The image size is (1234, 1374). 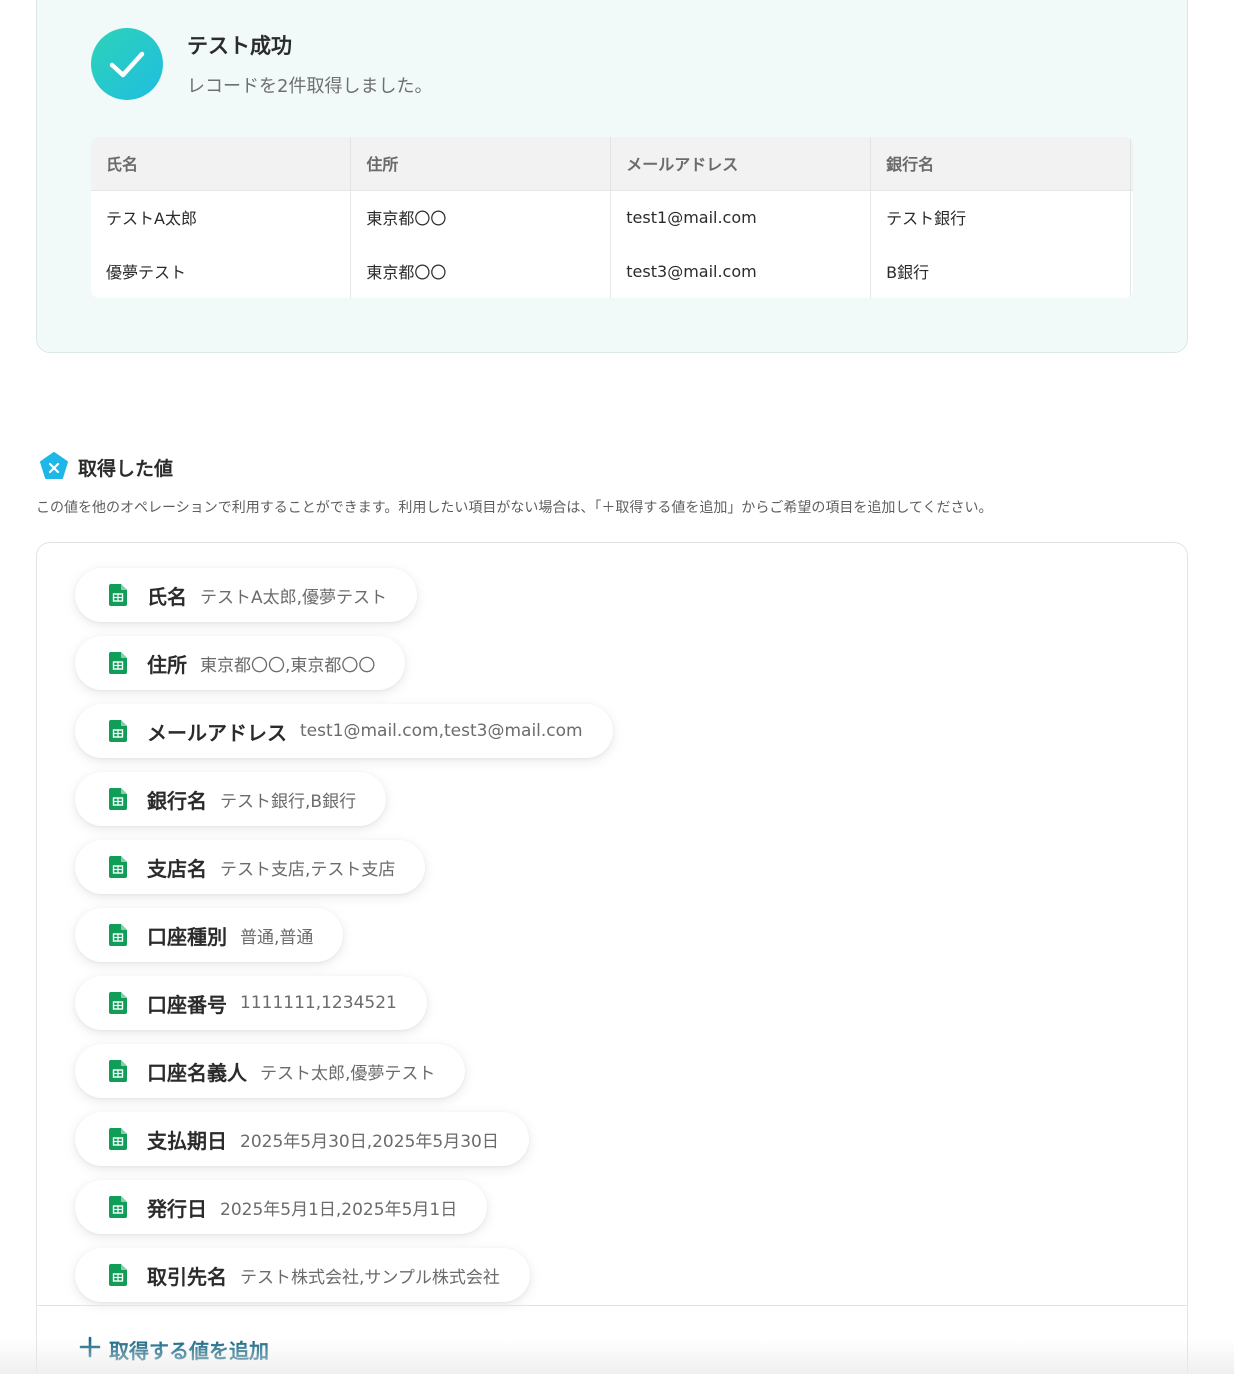 I want to click on column-header: メールアドレス, so click(x=741, y=164).